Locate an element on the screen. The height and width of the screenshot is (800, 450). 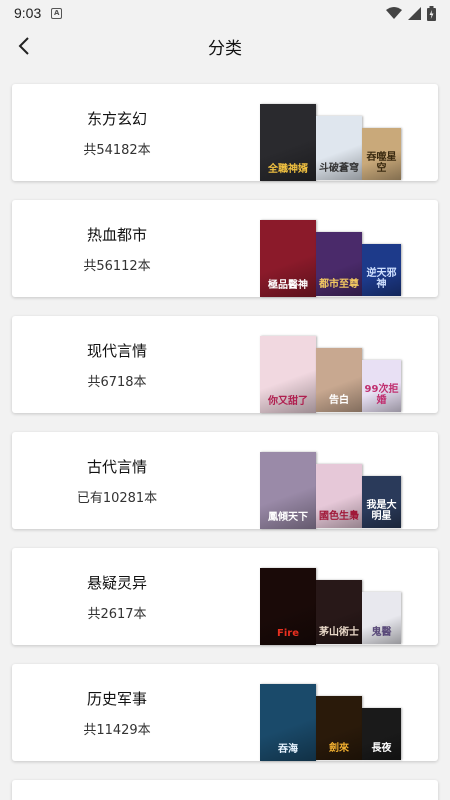
signal-icon is located at coordinates (414, 13).